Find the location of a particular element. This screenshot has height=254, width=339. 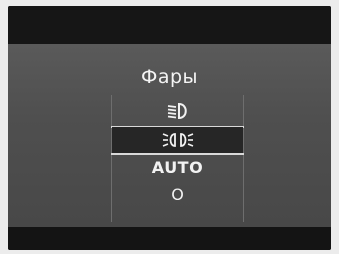

bottom-bar is located at coordinates (169, 238).